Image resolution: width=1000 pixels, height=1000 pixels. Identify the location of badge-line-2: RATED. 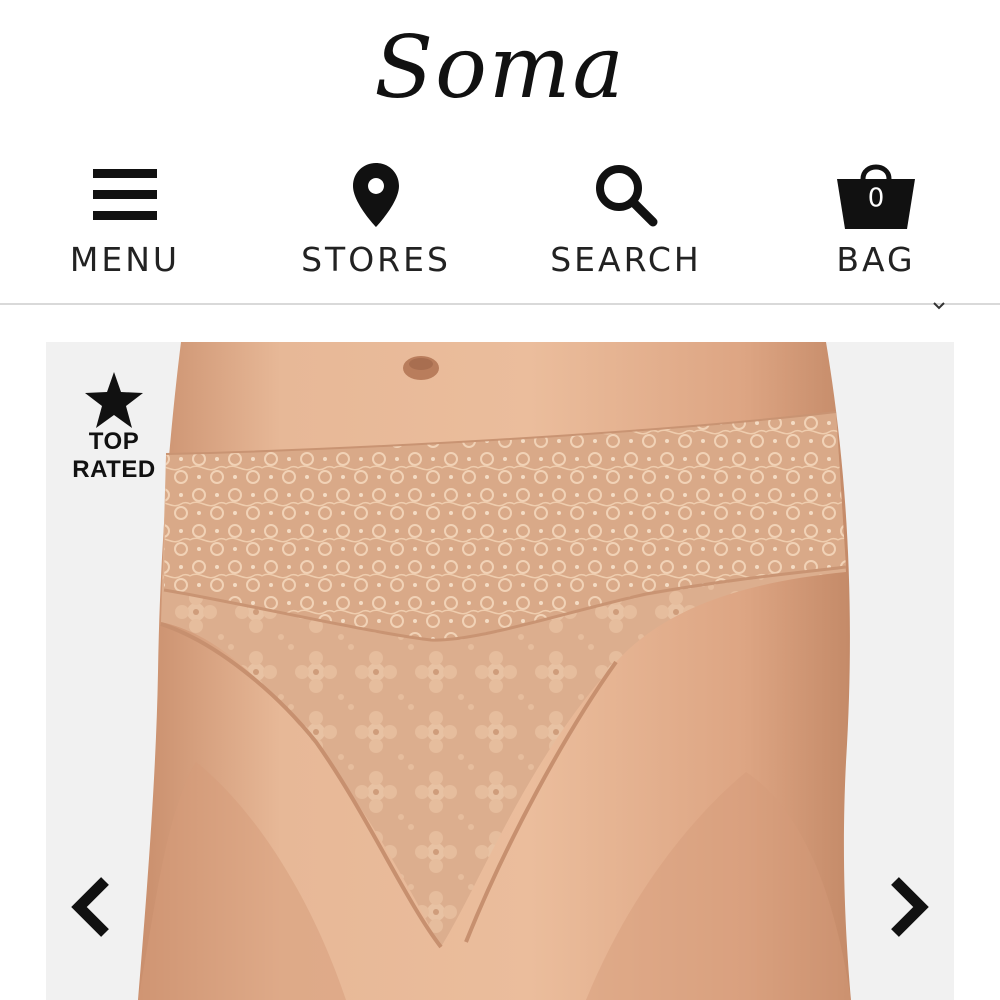
(114, 469).